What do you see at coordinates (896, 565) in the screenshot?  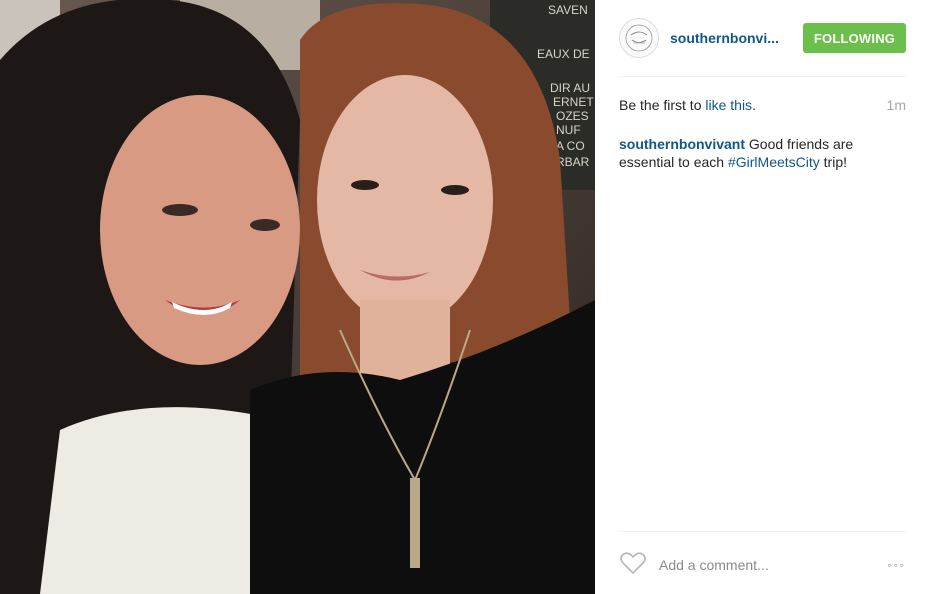 I see `more-dots-icon: ◦◦◦` at bounding box center [896, 565].